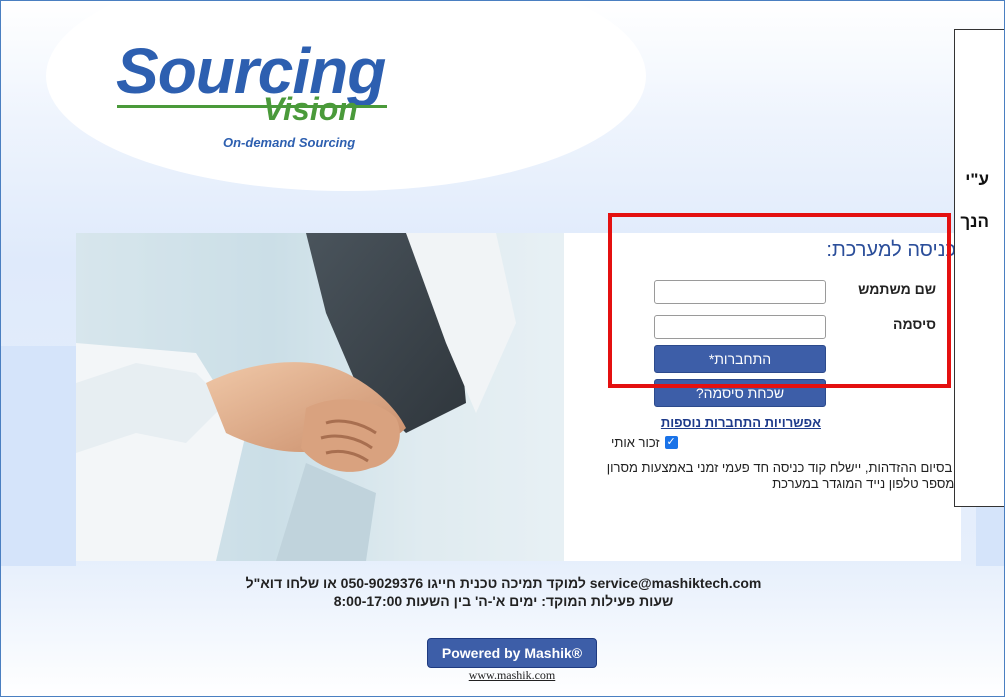 The image size is (1005, 697). What do you see at coordinates (740, 292) in the screenshot?
I see `username-input` at bounding box center [740, 292].